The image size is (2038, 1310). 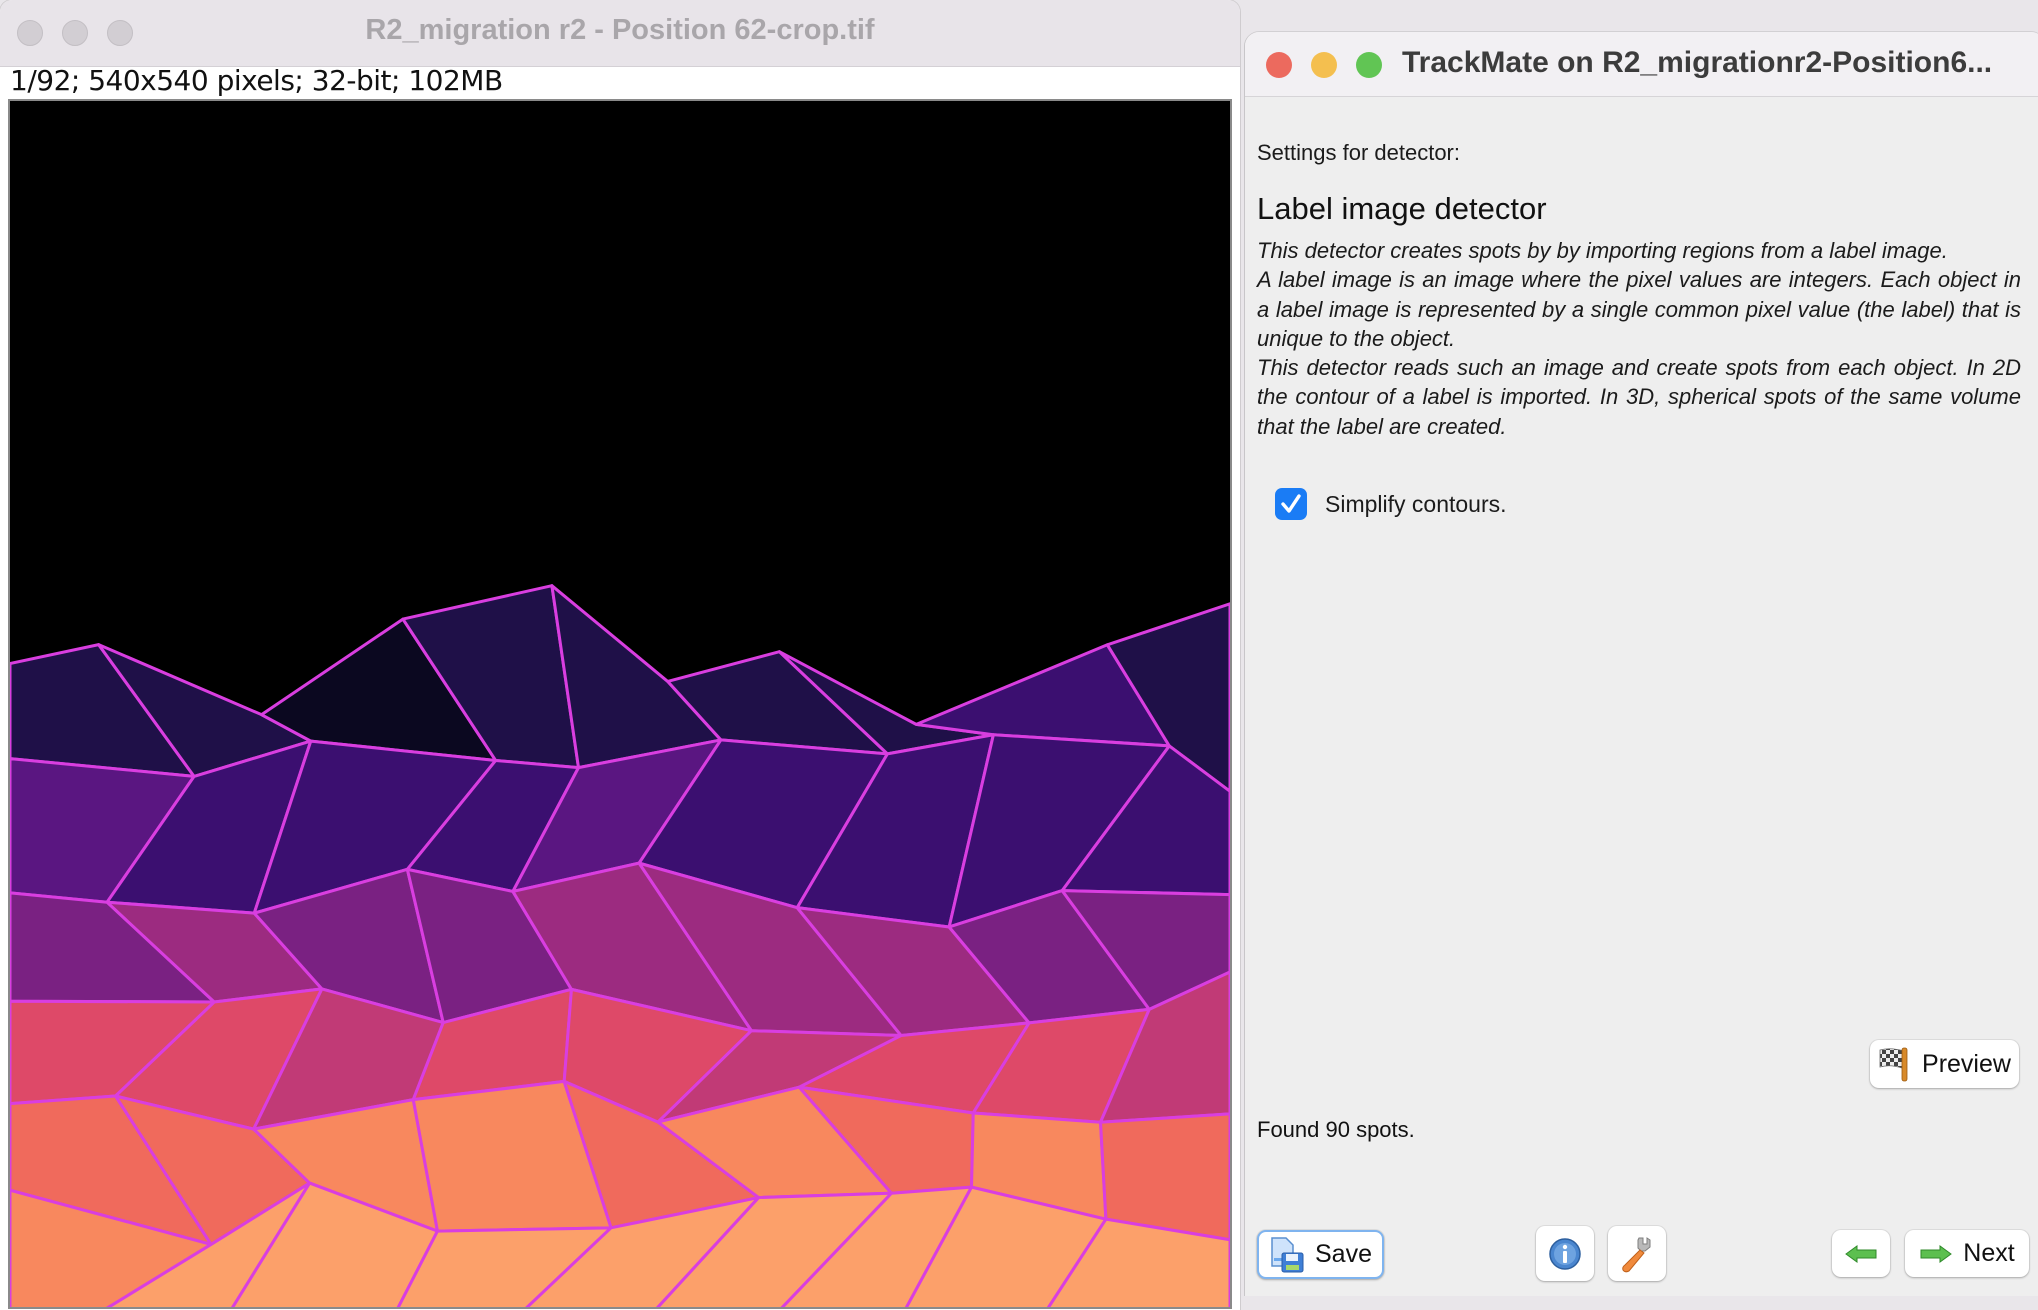 I want to click on close-button, so click(x=1279, y=65).